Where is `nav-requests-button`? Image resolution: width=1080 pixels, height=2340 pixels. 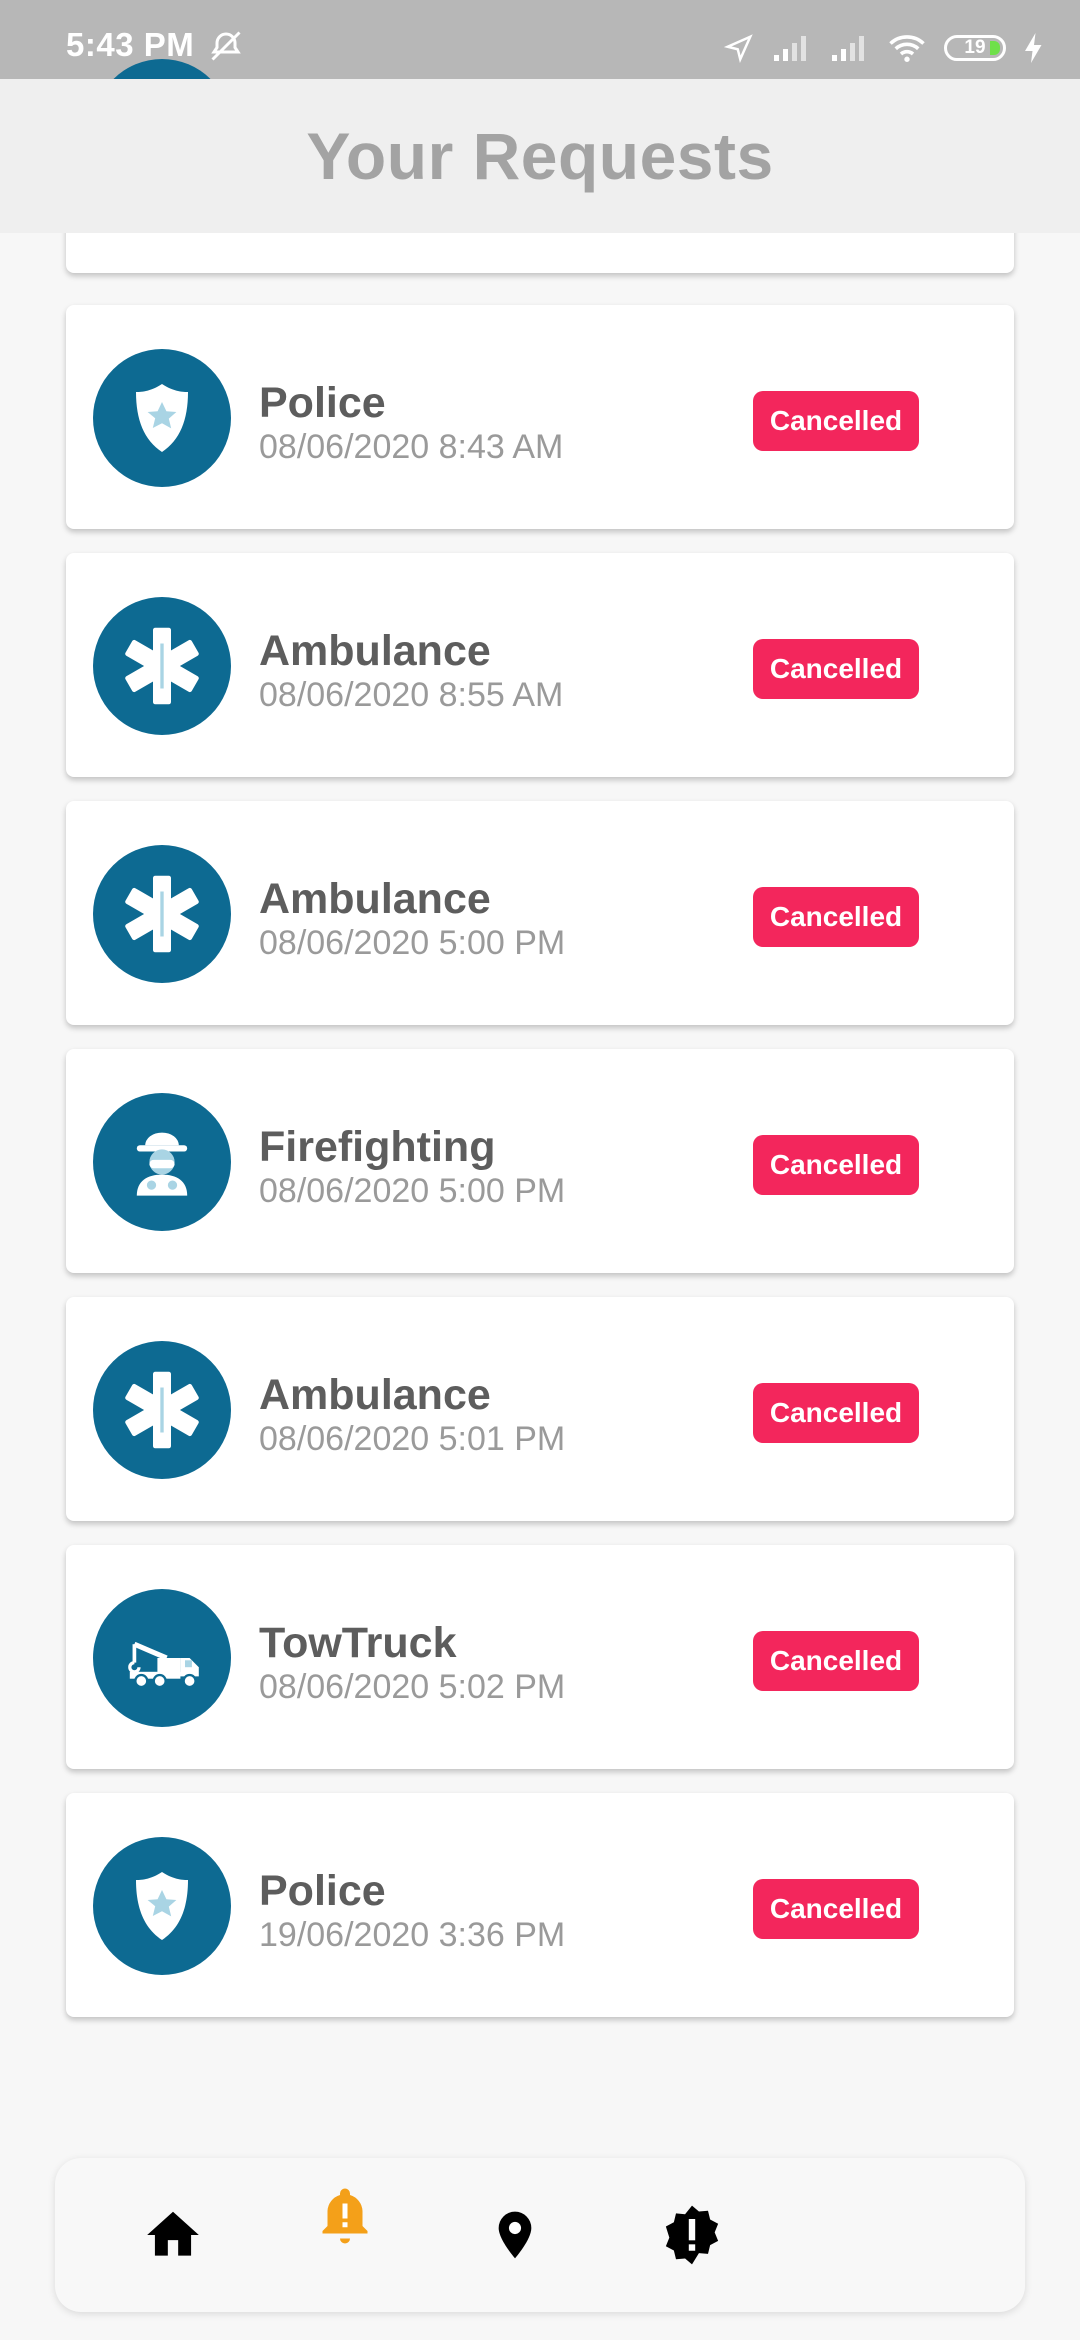
nav-requests-button is located at coordinates (345, 2216).